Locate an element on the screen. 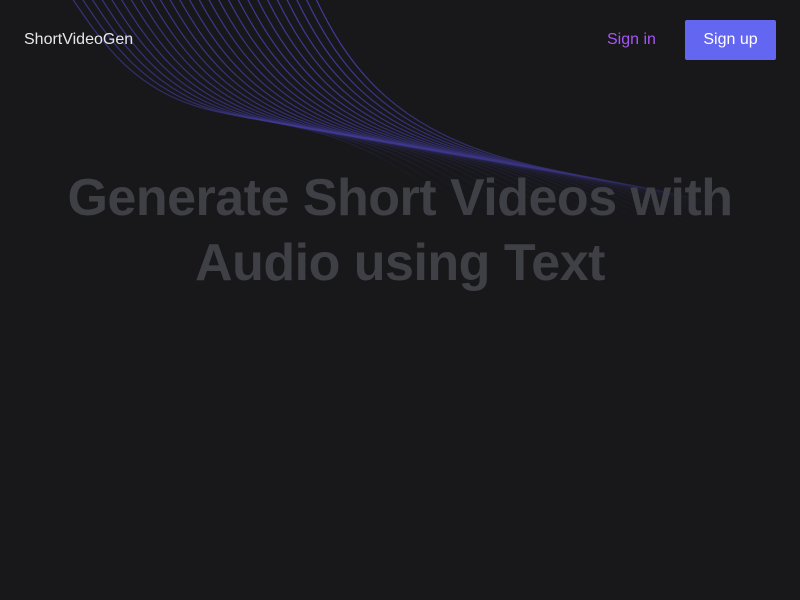  sign-in-link: Sign in is located at coordinates (631, 40).